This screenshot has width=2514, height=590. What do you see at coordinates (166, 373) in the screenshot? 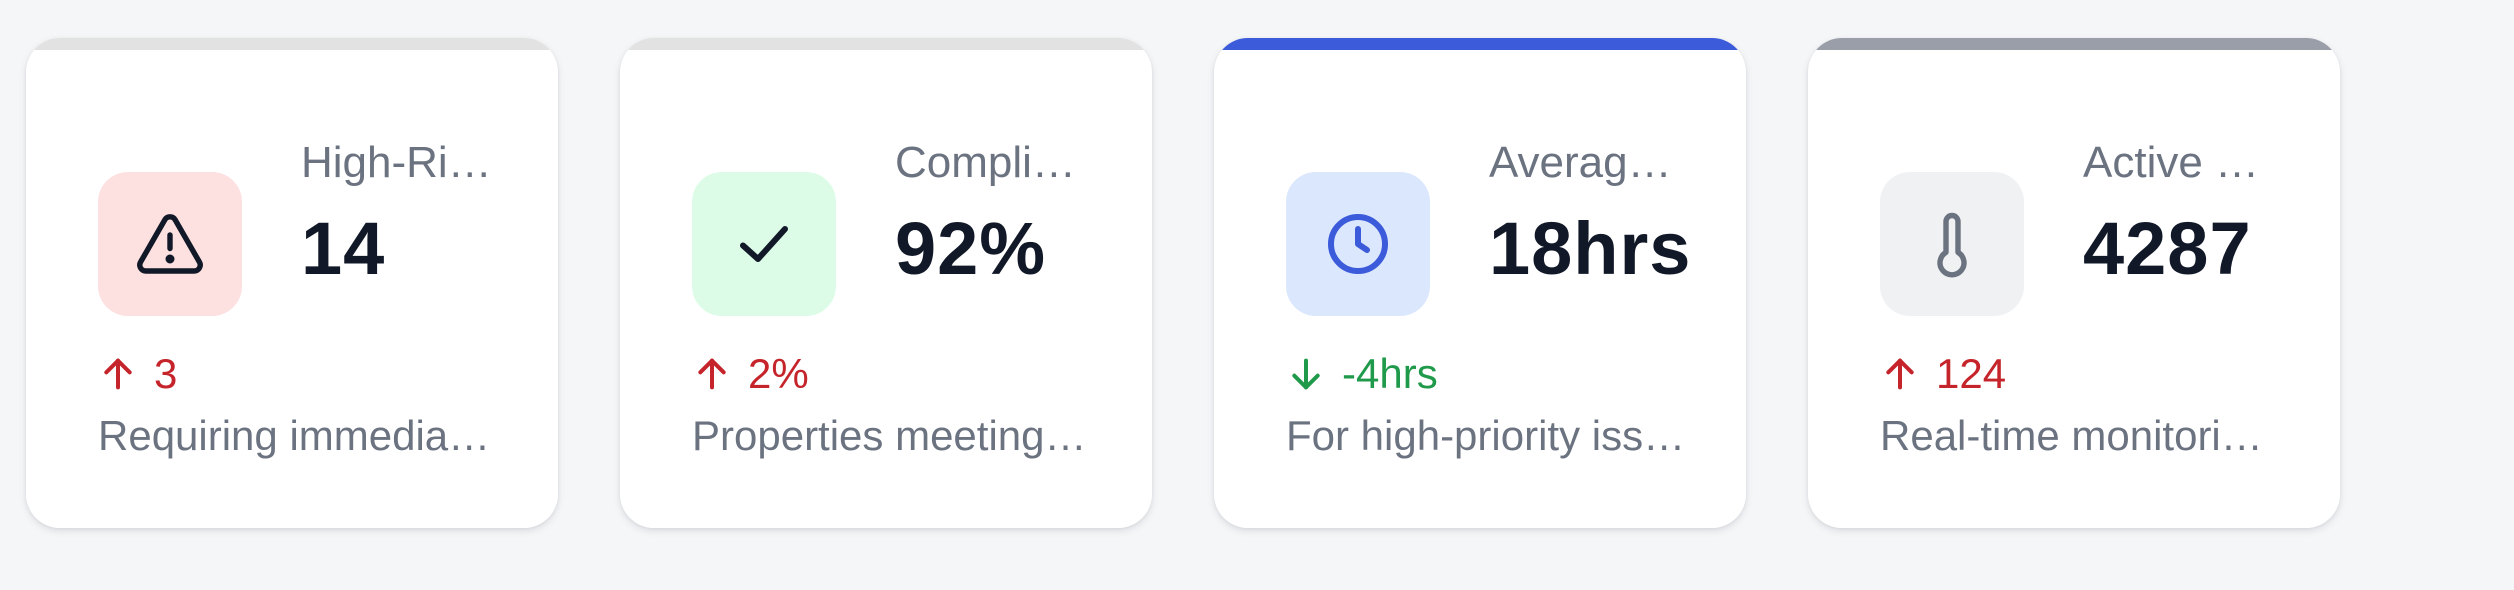
I see `card-change-value: 3` at bounding box center [166, 373].